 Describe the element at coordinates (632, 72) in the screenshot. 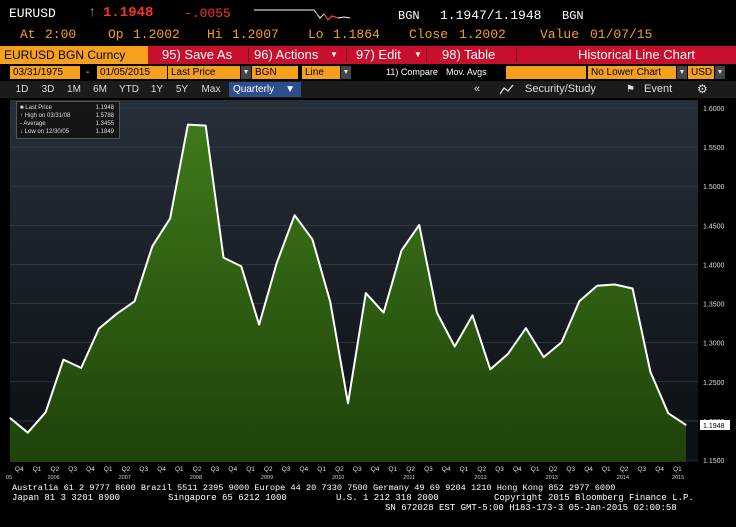

I see `lower-chart-select: No Lower Chart` at that location.